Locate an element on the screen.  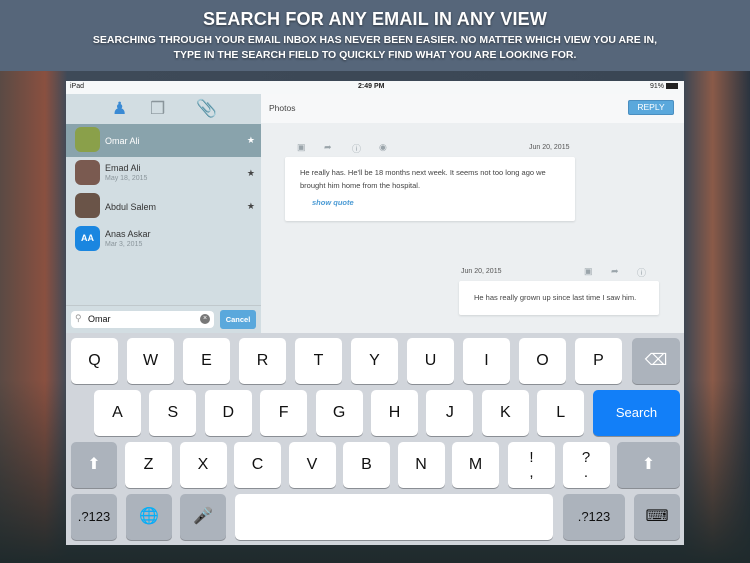
contact-item: Omar Ali ★ is located at coordinates (163, 140).